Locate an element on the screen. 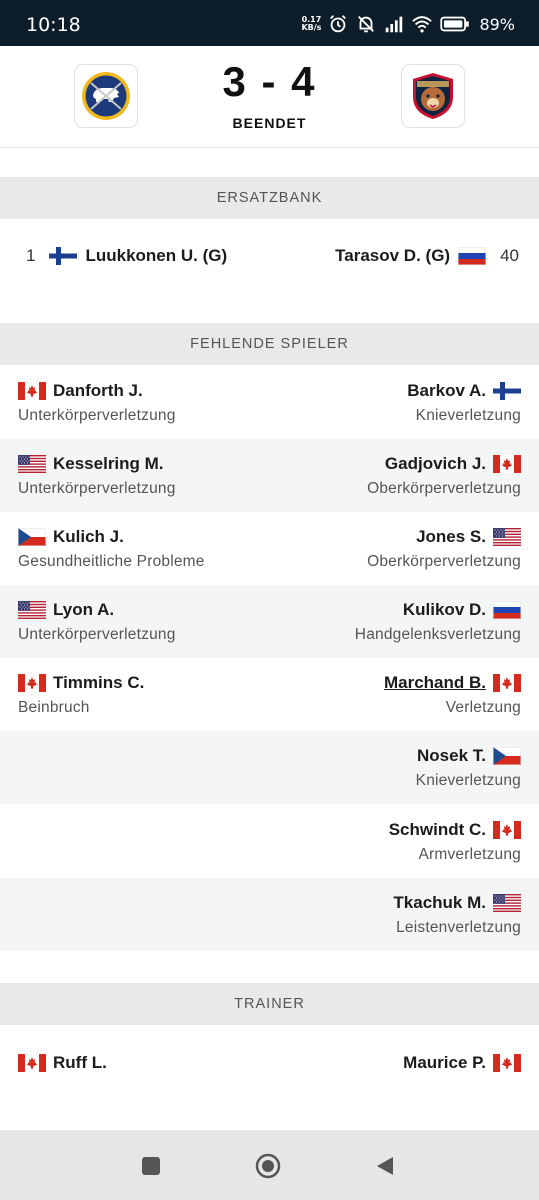 The width and height of the screenshot is (539, 1200). player-name: Kesselring M. is located at coordinates (108, 463).